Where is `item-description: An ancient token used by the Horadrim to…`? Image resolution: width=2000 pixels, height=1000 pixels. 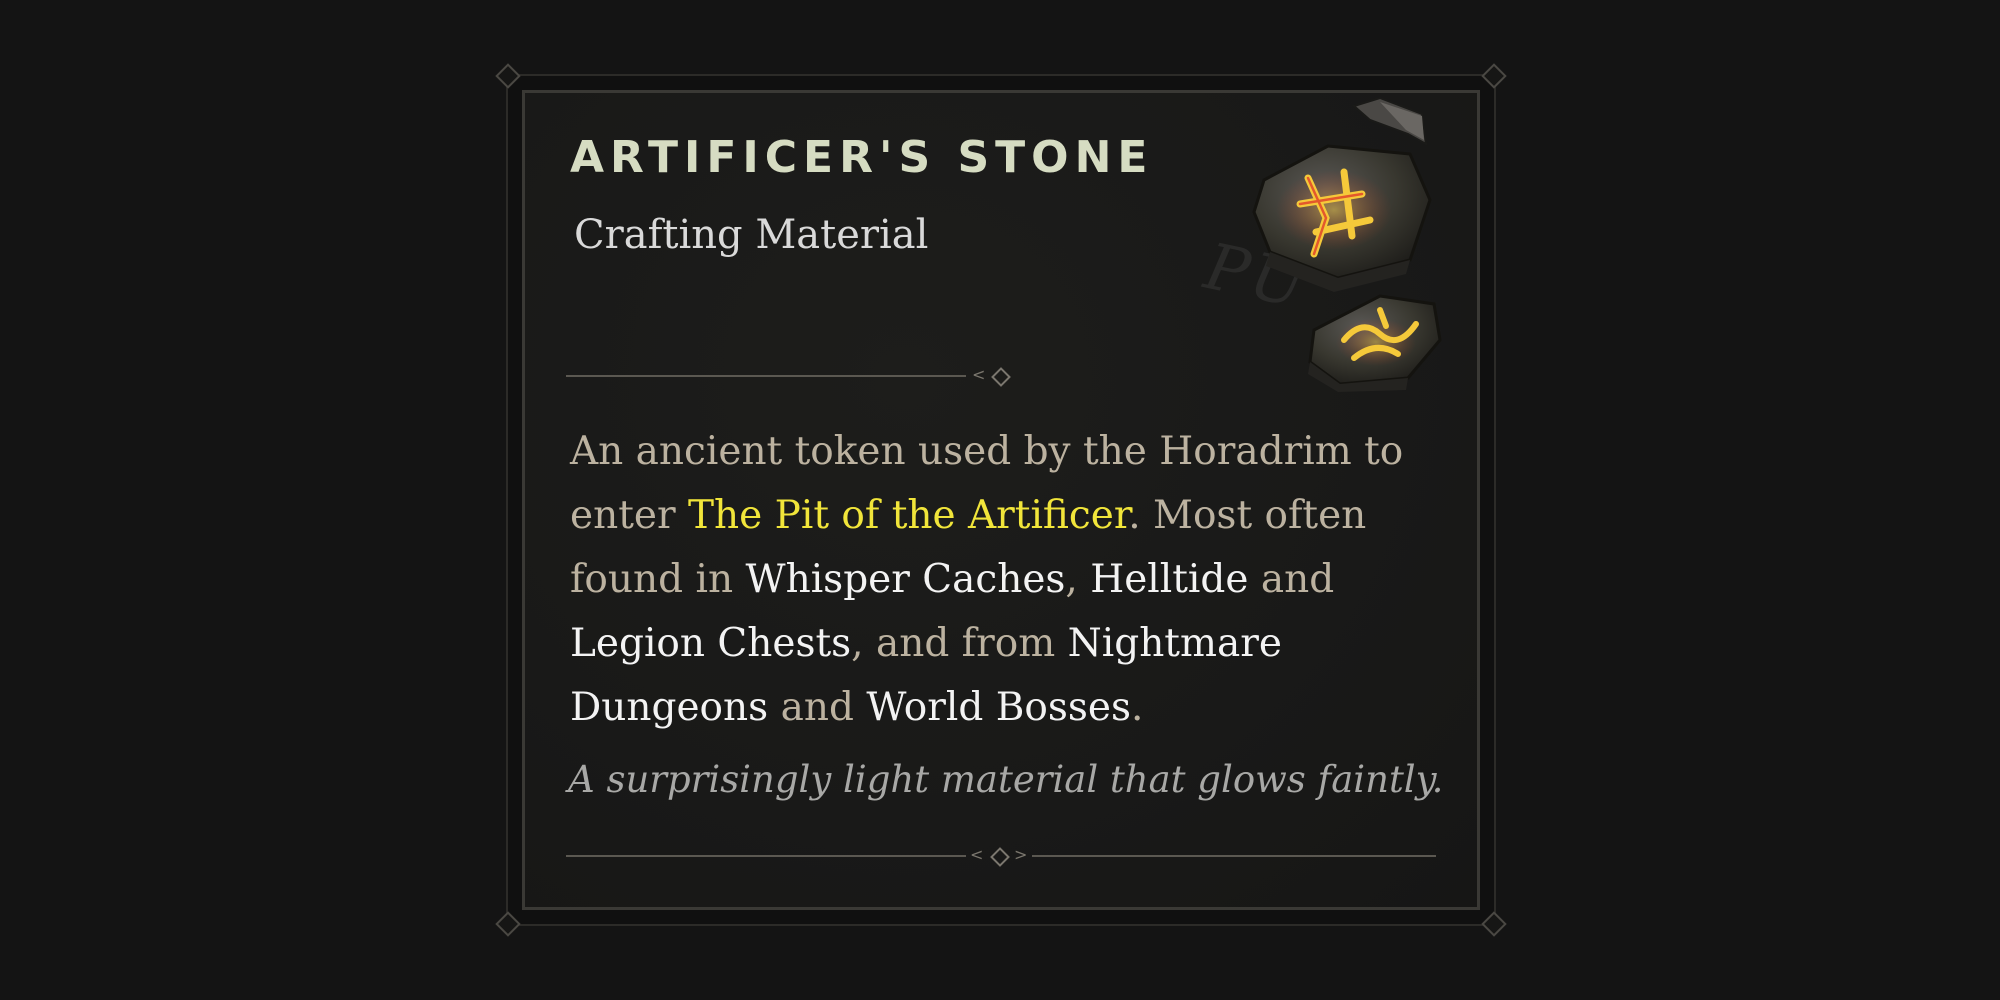
item-description: An ancient token used by the Horadrim to… is located at coordinates (1000, 580).